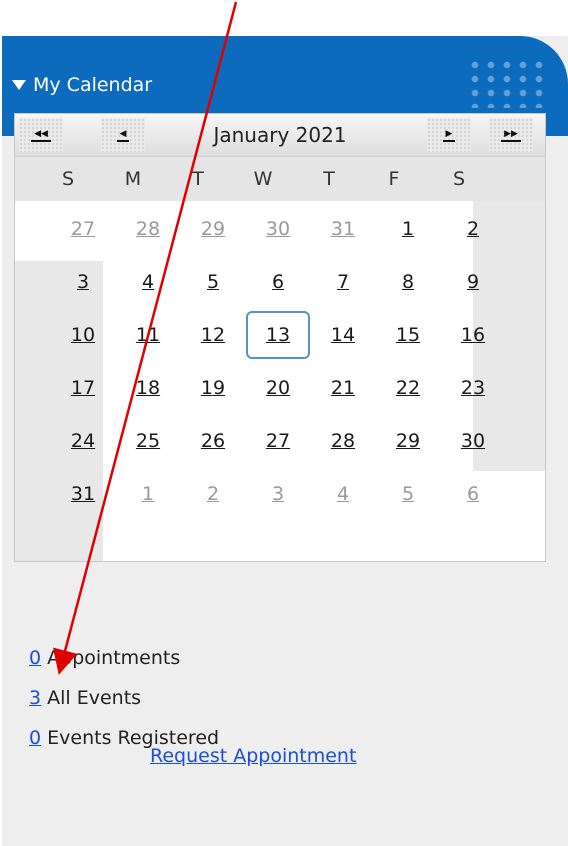 The image size is (568, 846). I want to click on calendar-day: 24, so click(83, 441).